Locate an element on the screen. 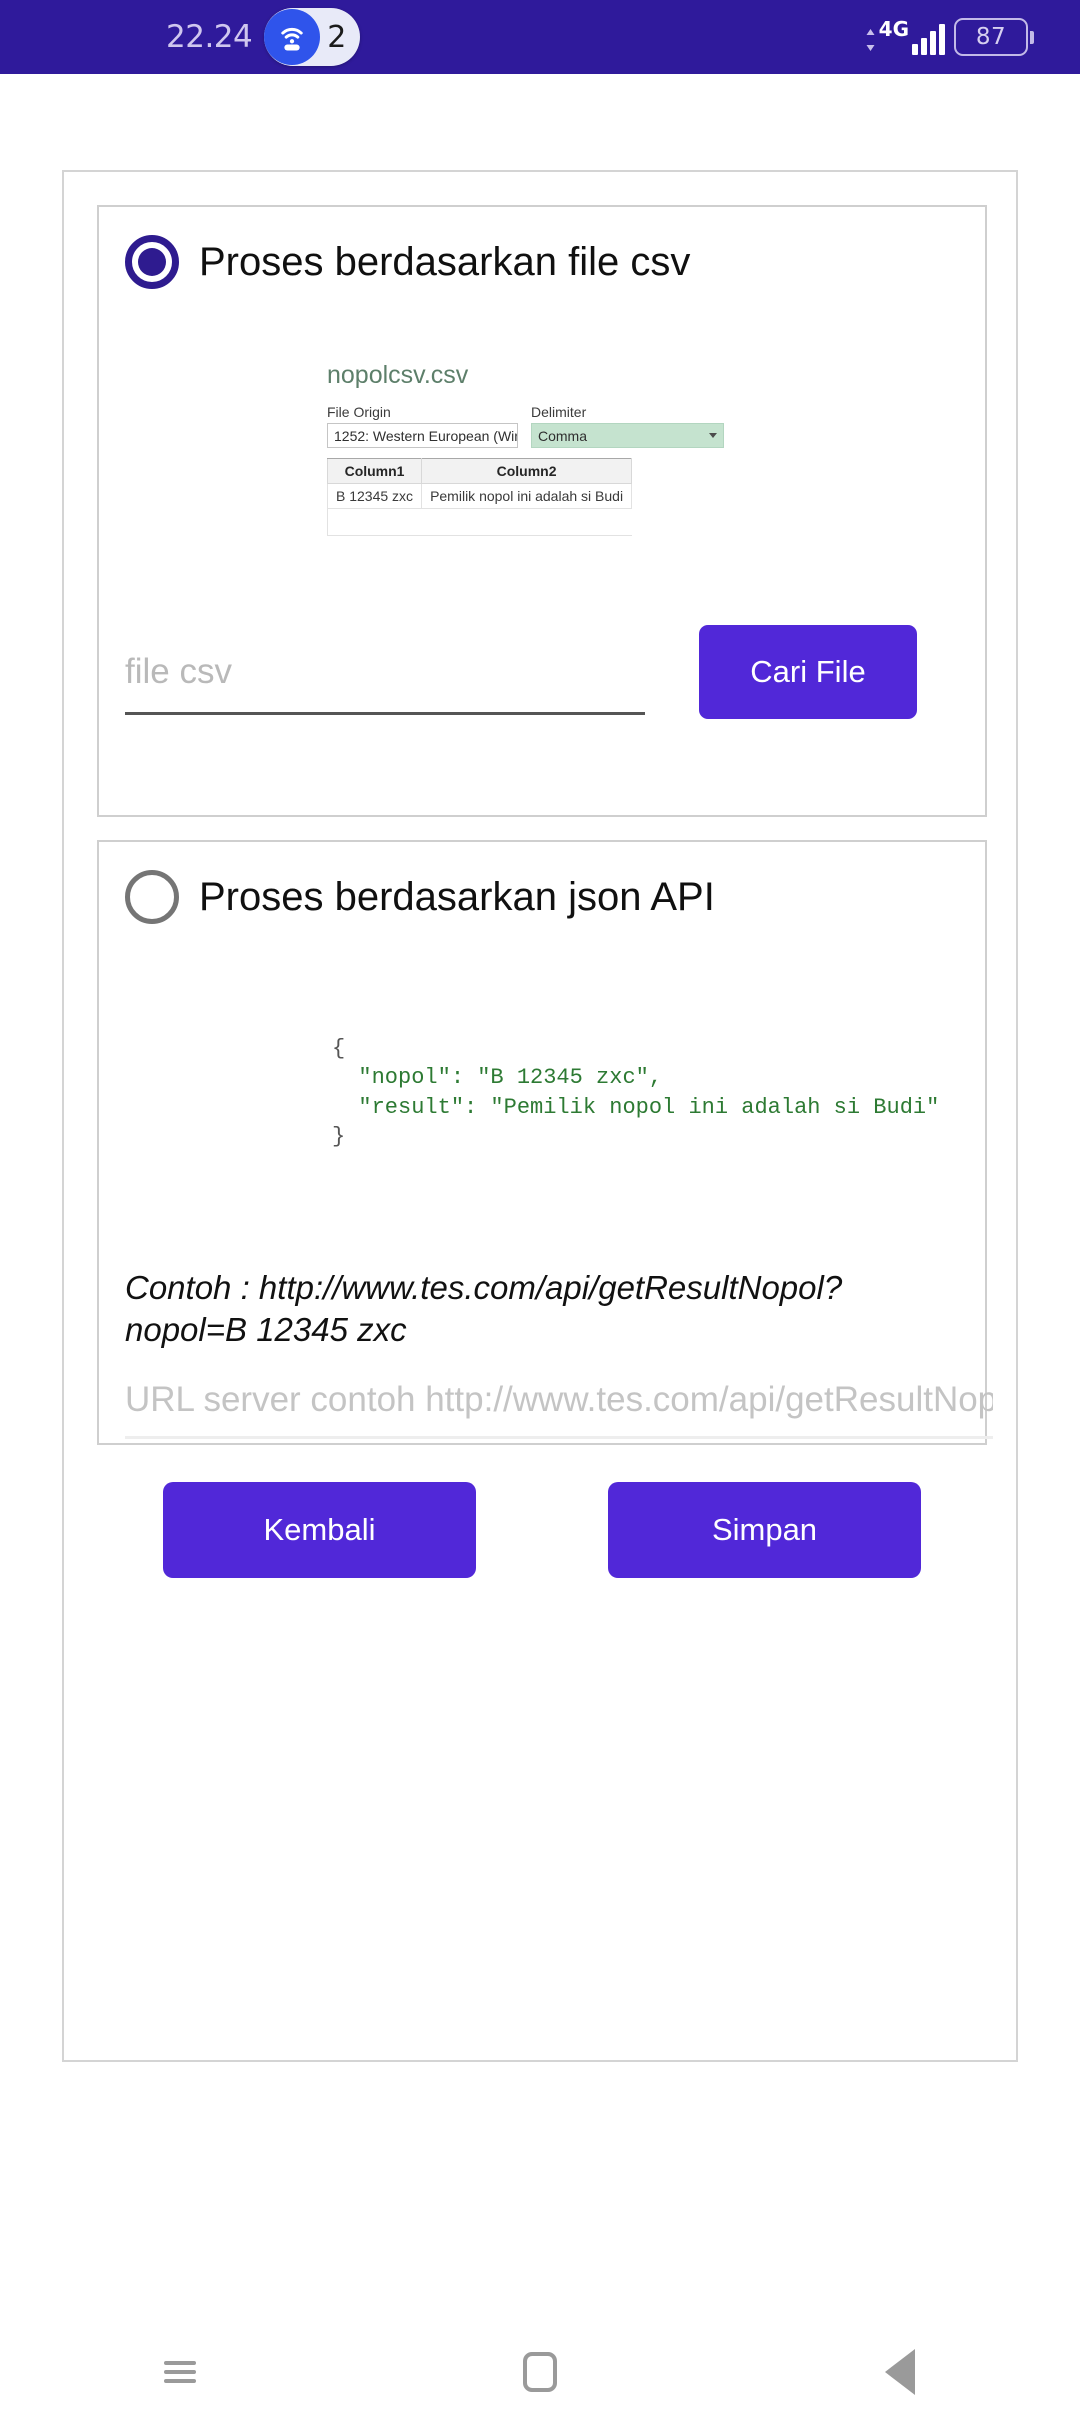 The width and height of the screenshot is (1080, 2412). json-url-input is located at coordinates (559, 1409).